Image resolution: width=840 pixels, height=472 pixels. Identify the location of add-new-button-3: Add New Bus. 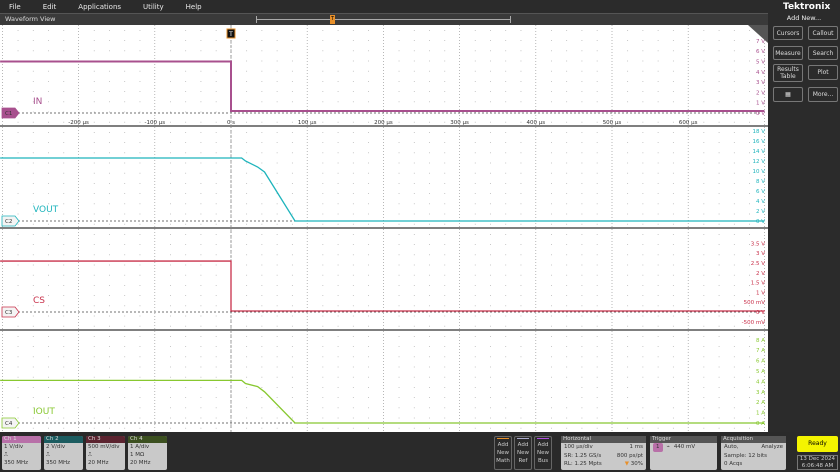
(543, 453).